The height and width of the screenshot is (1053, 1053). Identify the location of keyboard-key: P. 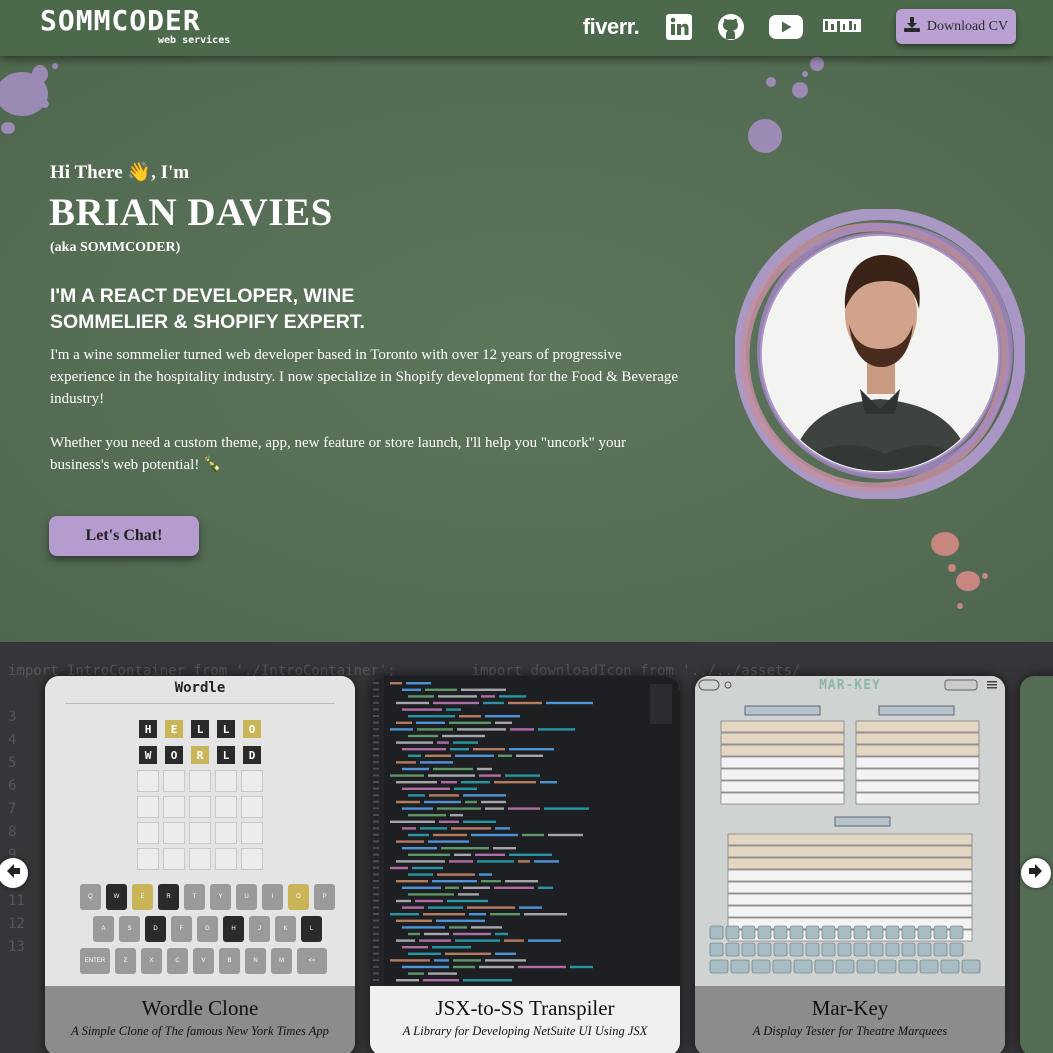
(324, 897).